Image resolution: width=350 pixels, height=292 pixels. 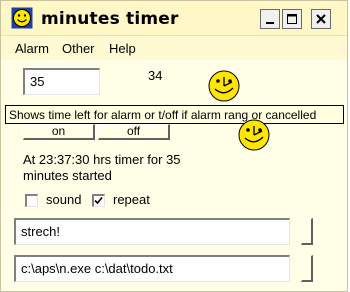 What do you see at coordinates (307, 231) in the screenshot?
I see `message-action-button` at bounding box center [307, 231].